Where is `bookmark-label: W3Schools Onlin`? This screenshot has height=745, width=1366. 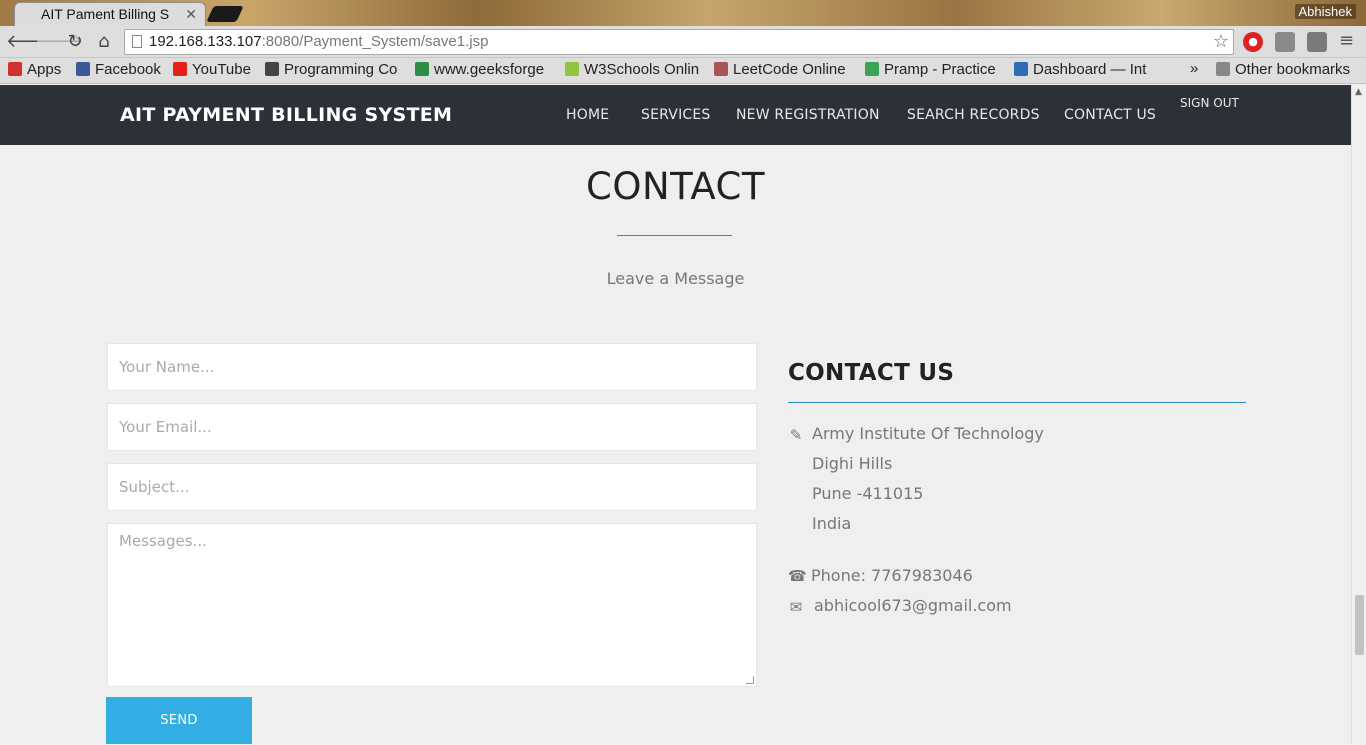 bookmark-label: W3Schools Onlin is located at coordinates (642, 69).